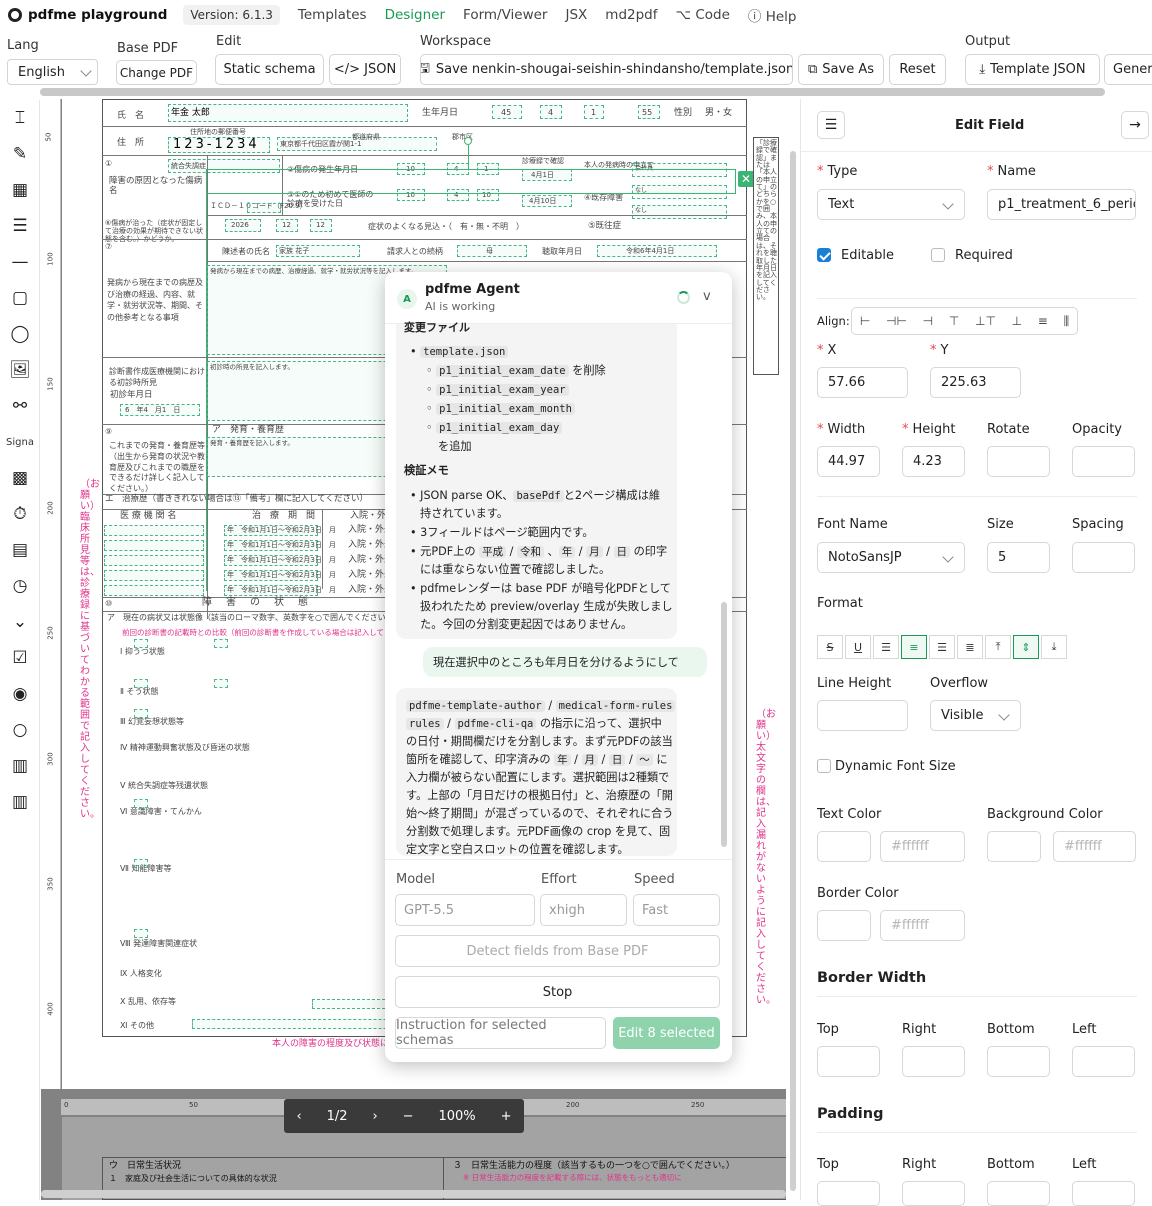  What do you see at coordinates (679, 170) in the screenshot?
I see `self-report-field: 会社員` at bounding box center [679, 170].